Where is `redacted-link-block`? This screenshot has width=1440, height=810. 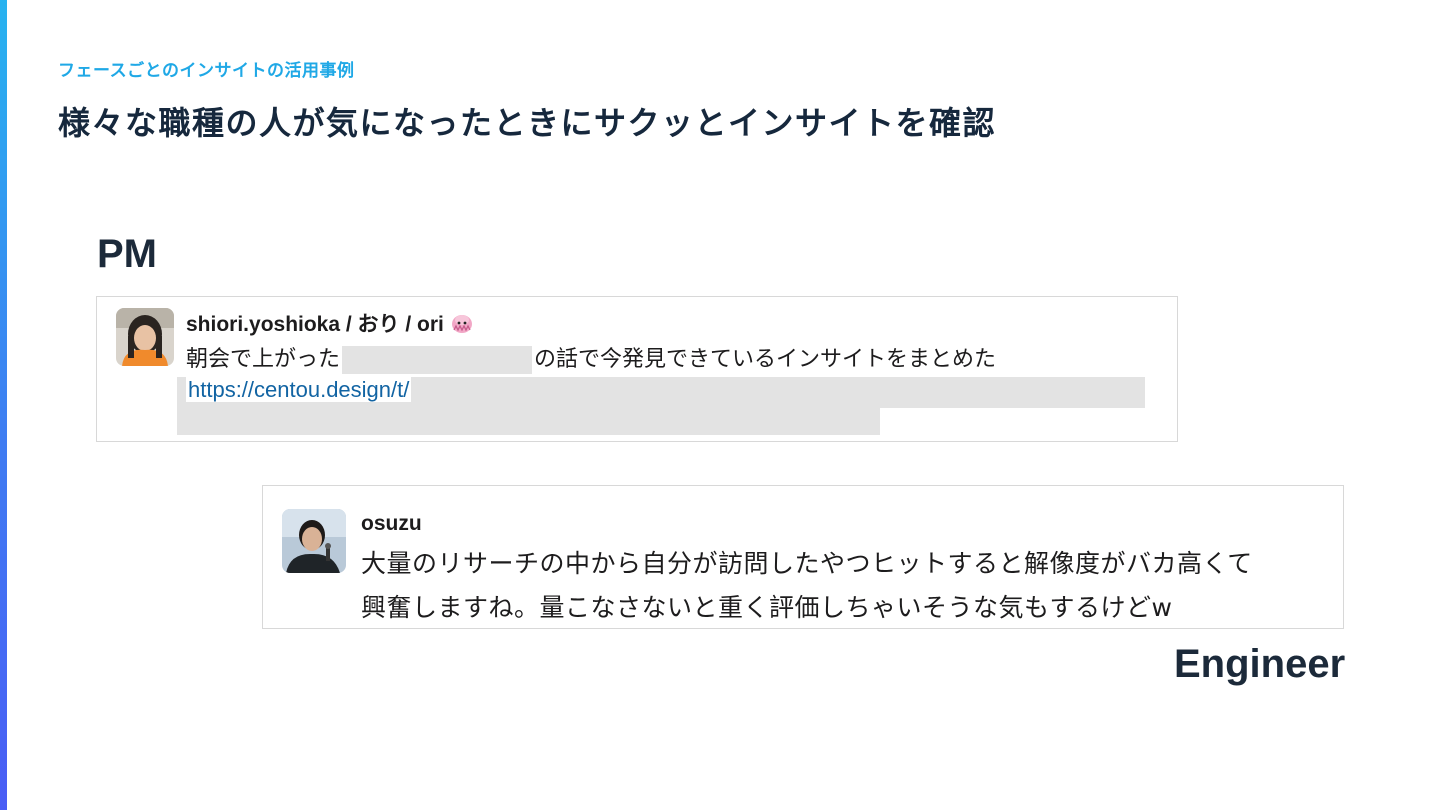
redacted-link-block is located at coordinates (528, 421).